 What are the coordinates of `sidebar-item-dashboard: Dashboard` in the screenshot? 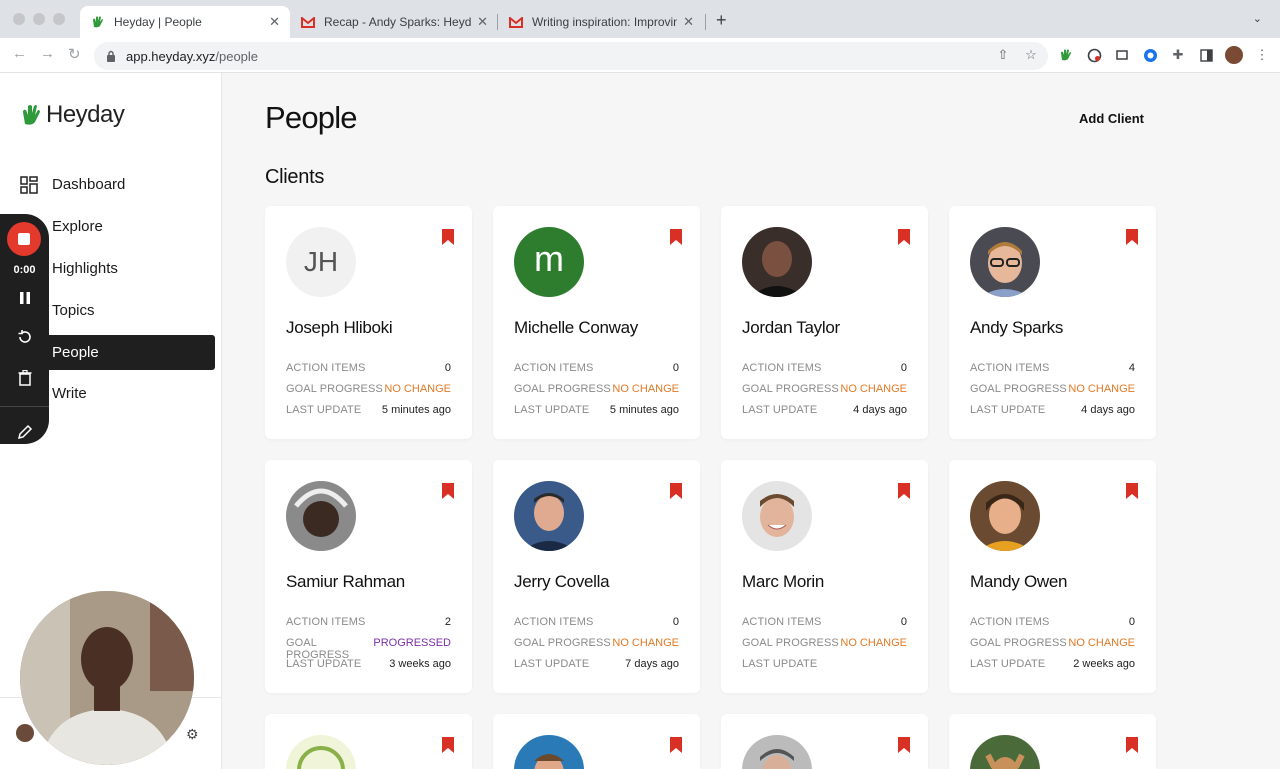 It's located at (117, 184).